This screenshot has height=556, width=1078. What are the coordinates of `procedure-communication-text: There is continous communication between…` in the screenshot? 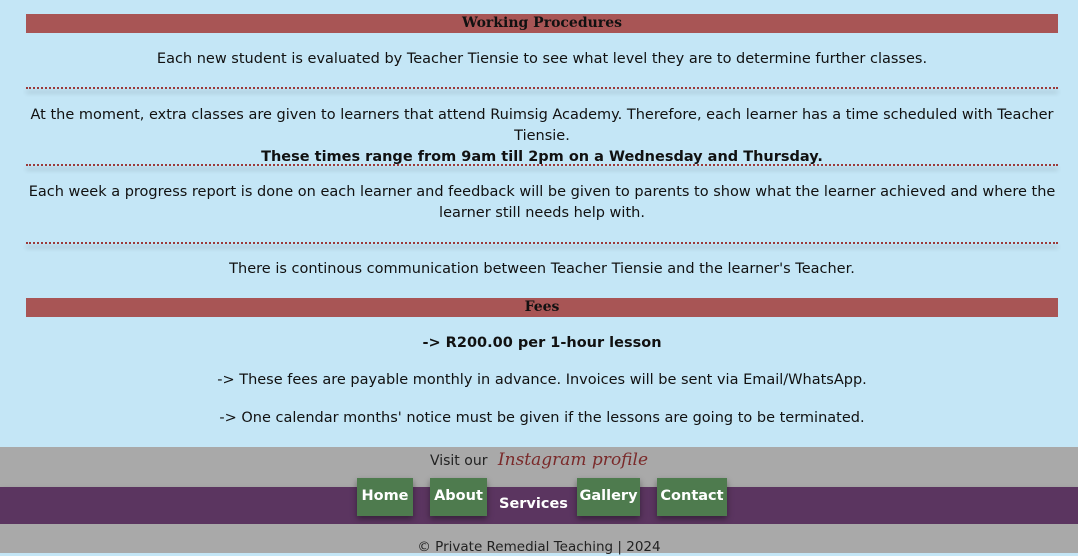 It's located at (542, 269).